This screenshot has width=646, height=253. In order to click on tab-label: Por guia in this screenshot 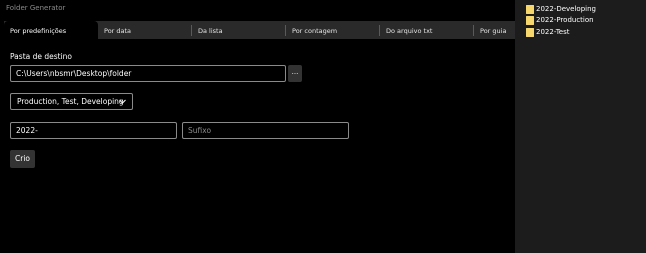, I will do `click(493, 31)`.